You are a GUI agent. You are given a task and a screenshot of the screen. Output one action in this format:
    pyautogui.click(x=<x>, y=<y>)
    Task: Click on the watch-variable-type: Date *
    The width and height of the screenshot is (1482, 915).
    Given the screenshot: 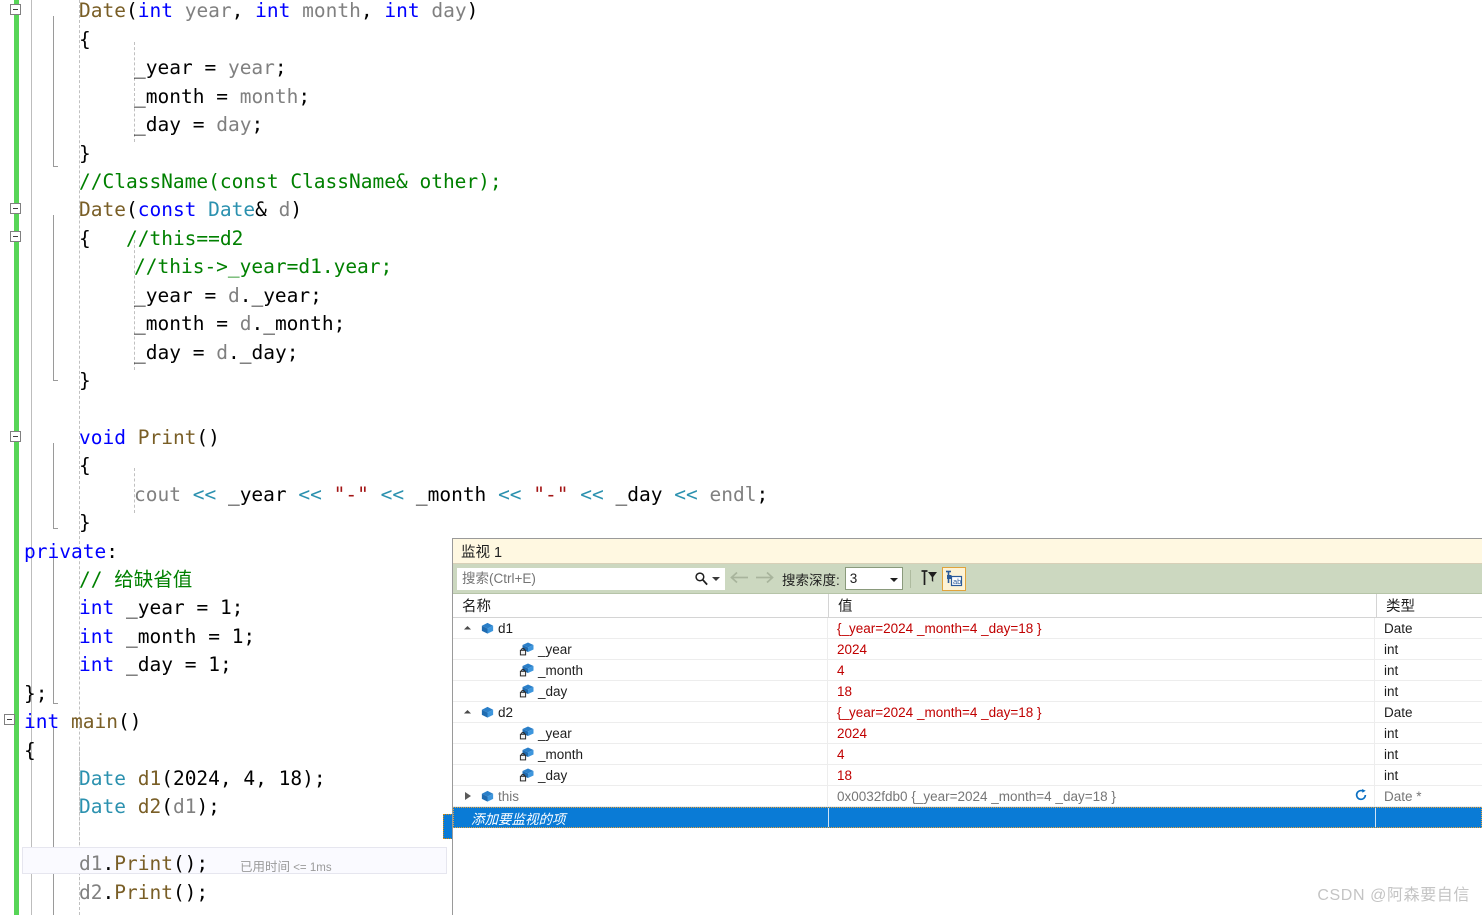 What is the action you would take?
    pyautogui.click(x=1403, y=796)
    